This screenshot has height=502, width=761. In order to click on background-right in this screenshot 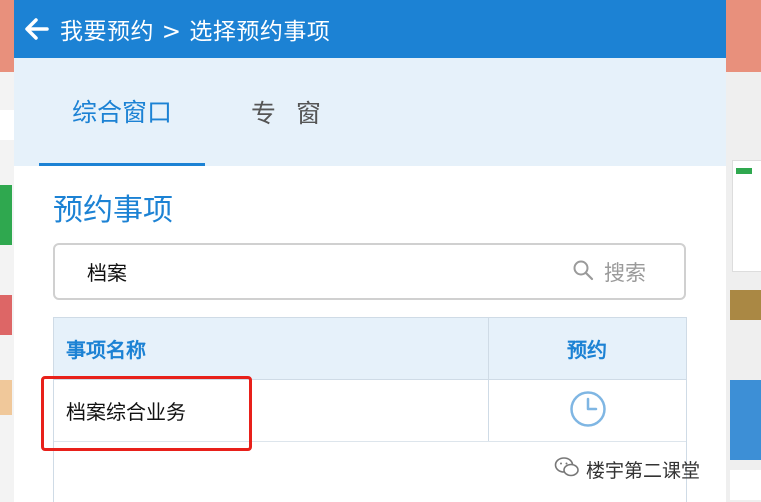, I will do `click(743, 251)`.